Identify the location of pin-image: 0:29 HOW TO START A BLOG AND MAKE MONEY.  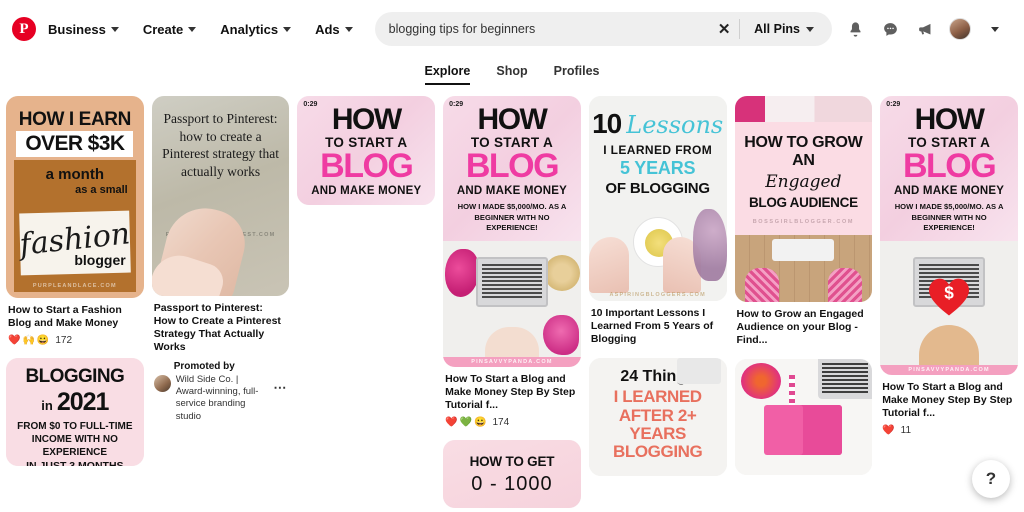
(366, 151).